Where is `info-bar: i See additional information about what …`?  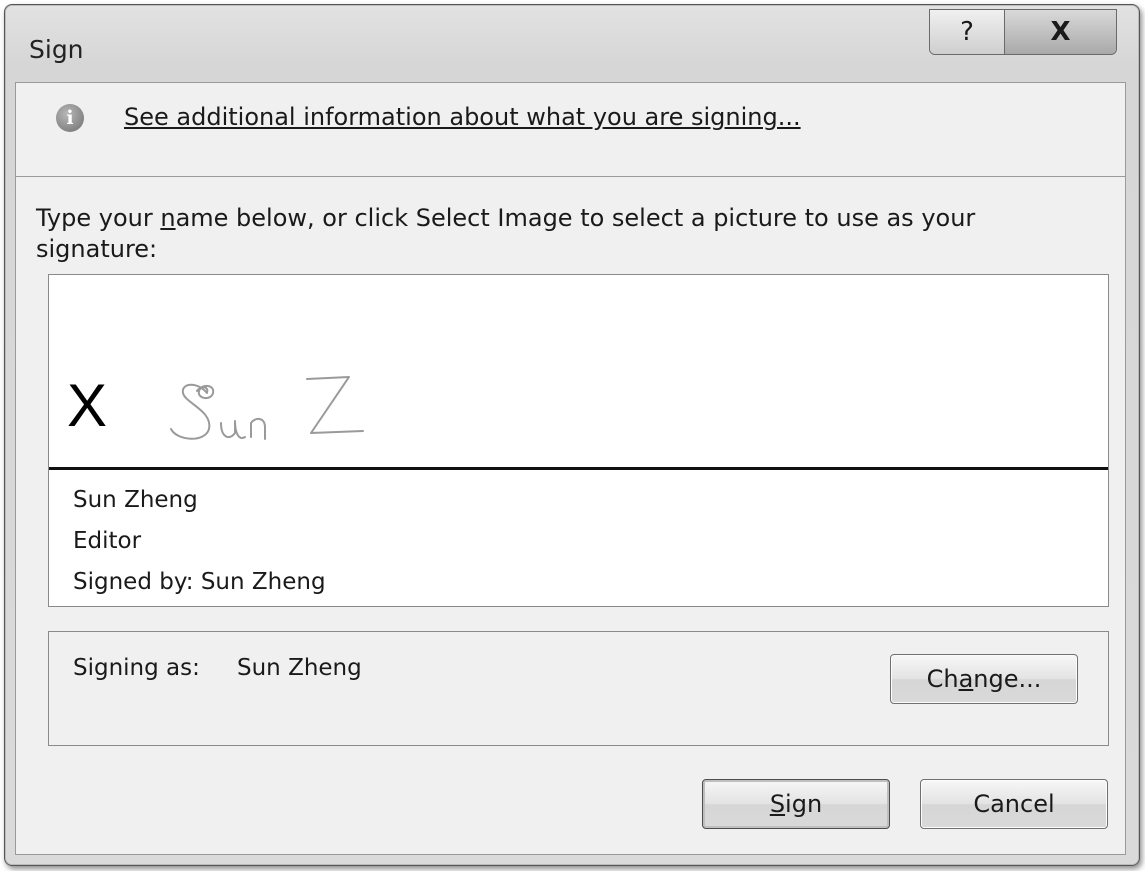 info-bar: i See additional information about what … is located at coordinates (570, 130).